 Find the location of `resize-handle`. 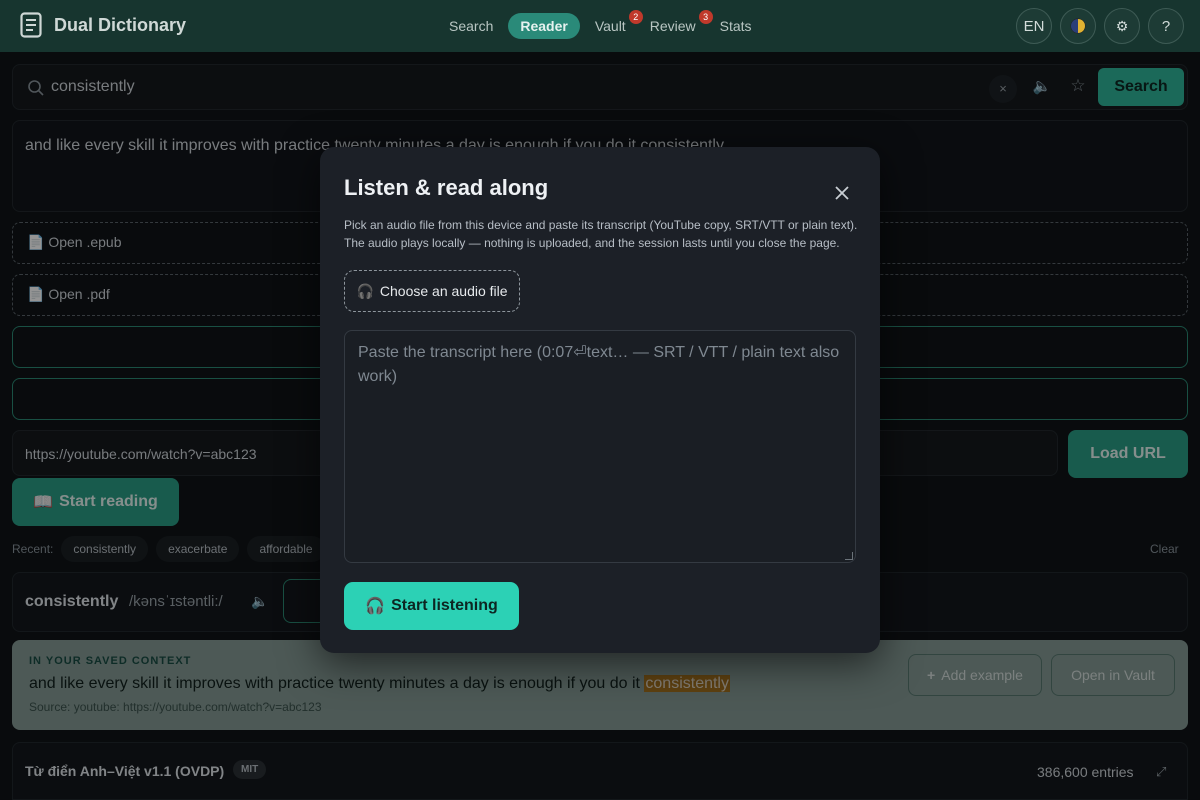

resize-handle is located at coordinates (849, 556).